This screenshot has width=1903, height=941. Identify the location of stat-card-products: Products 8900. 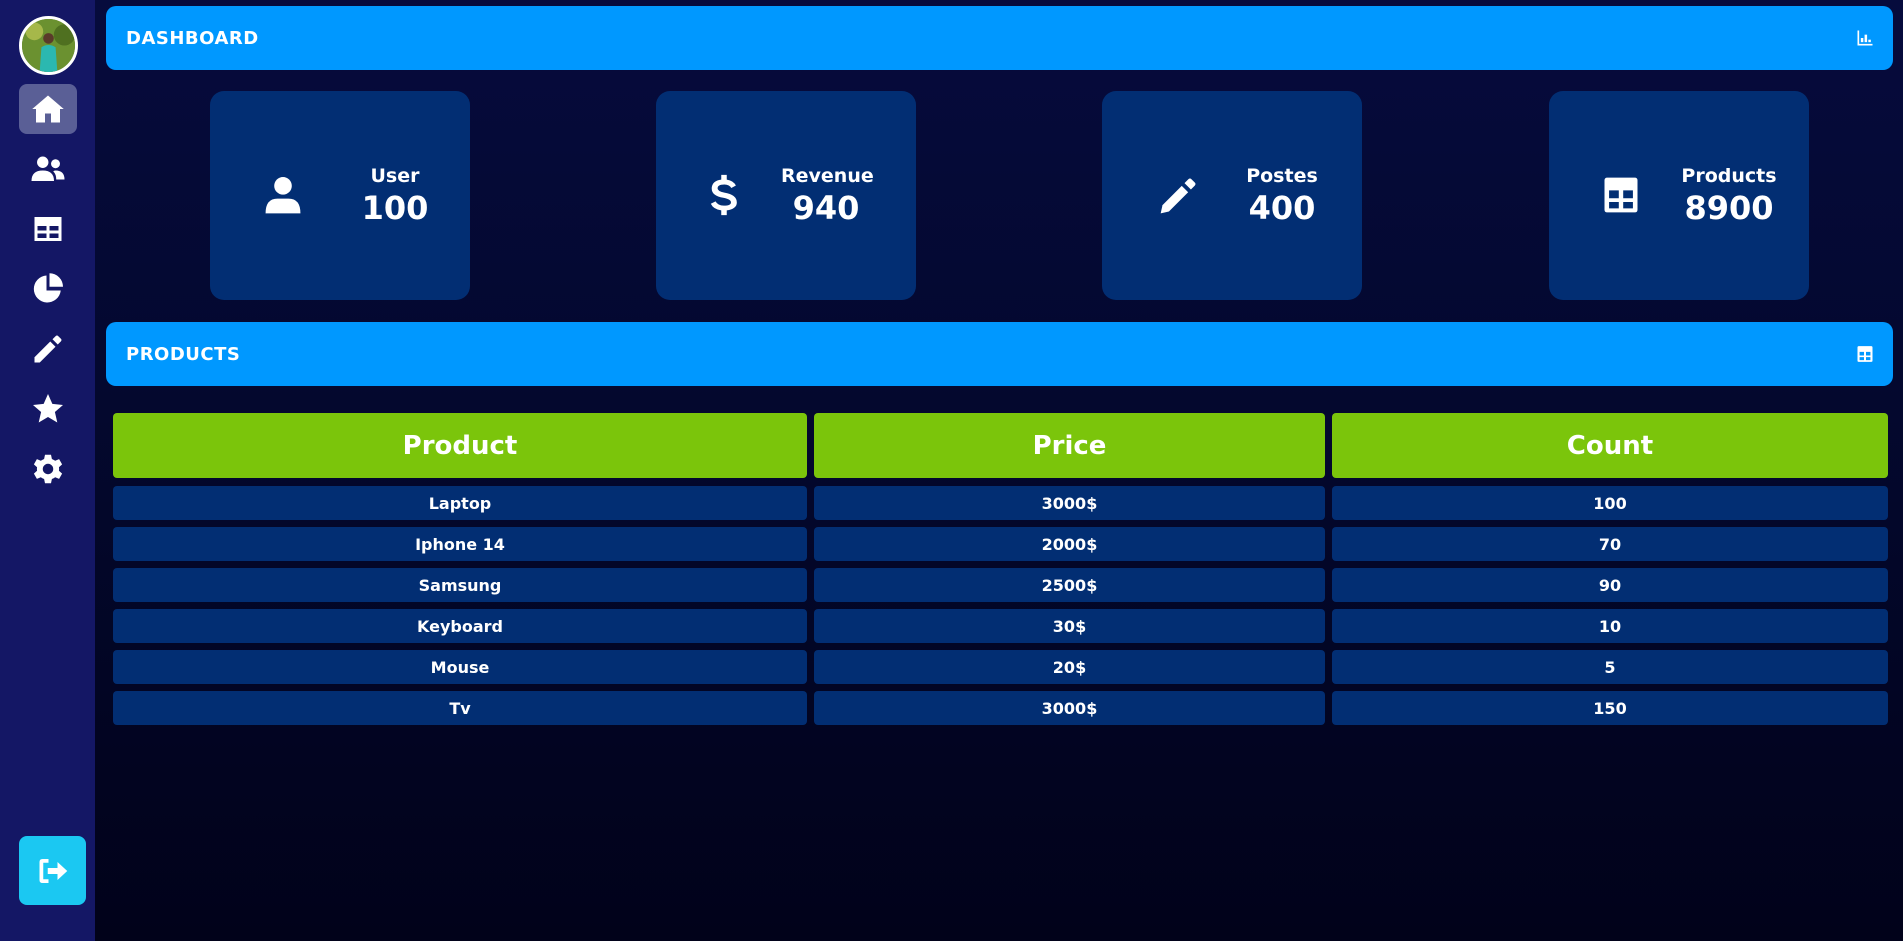
(1679, 195).